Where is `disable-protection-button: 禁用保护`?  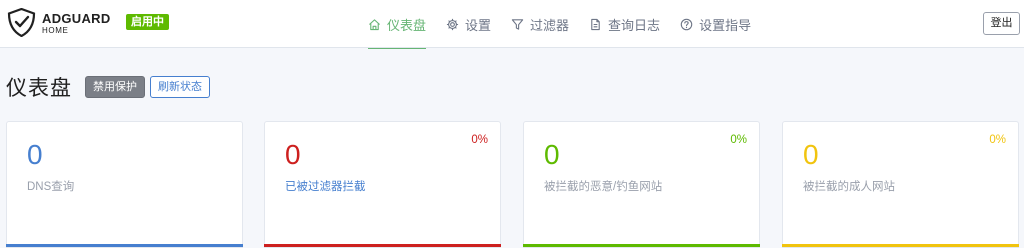 disable-protection-button: 禁用保护 is located at coordinates (115, 87).